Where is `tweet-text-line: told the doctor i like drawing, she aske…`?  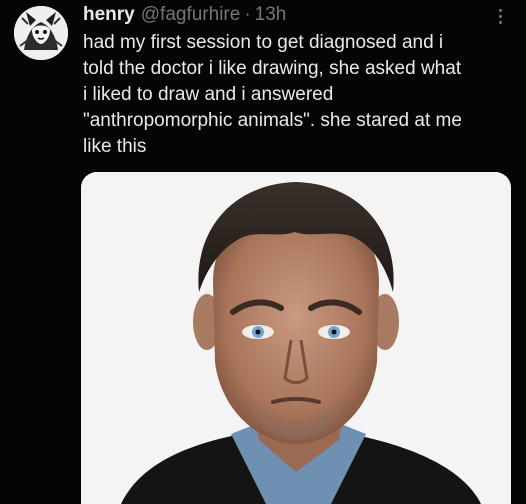 tweet-text-line: told the doctor i like drawing, she aske… is located at coordinates (272, 68).